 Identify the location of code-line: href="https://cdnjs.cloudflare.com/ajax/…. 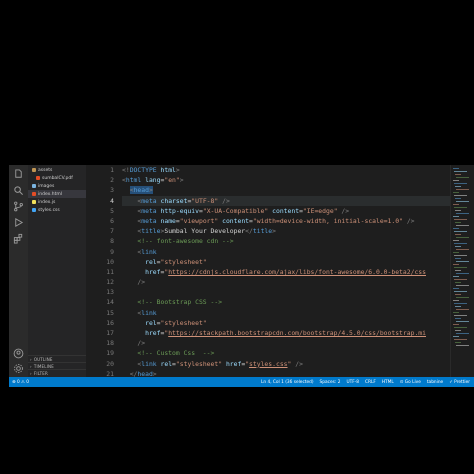
(287, 272).